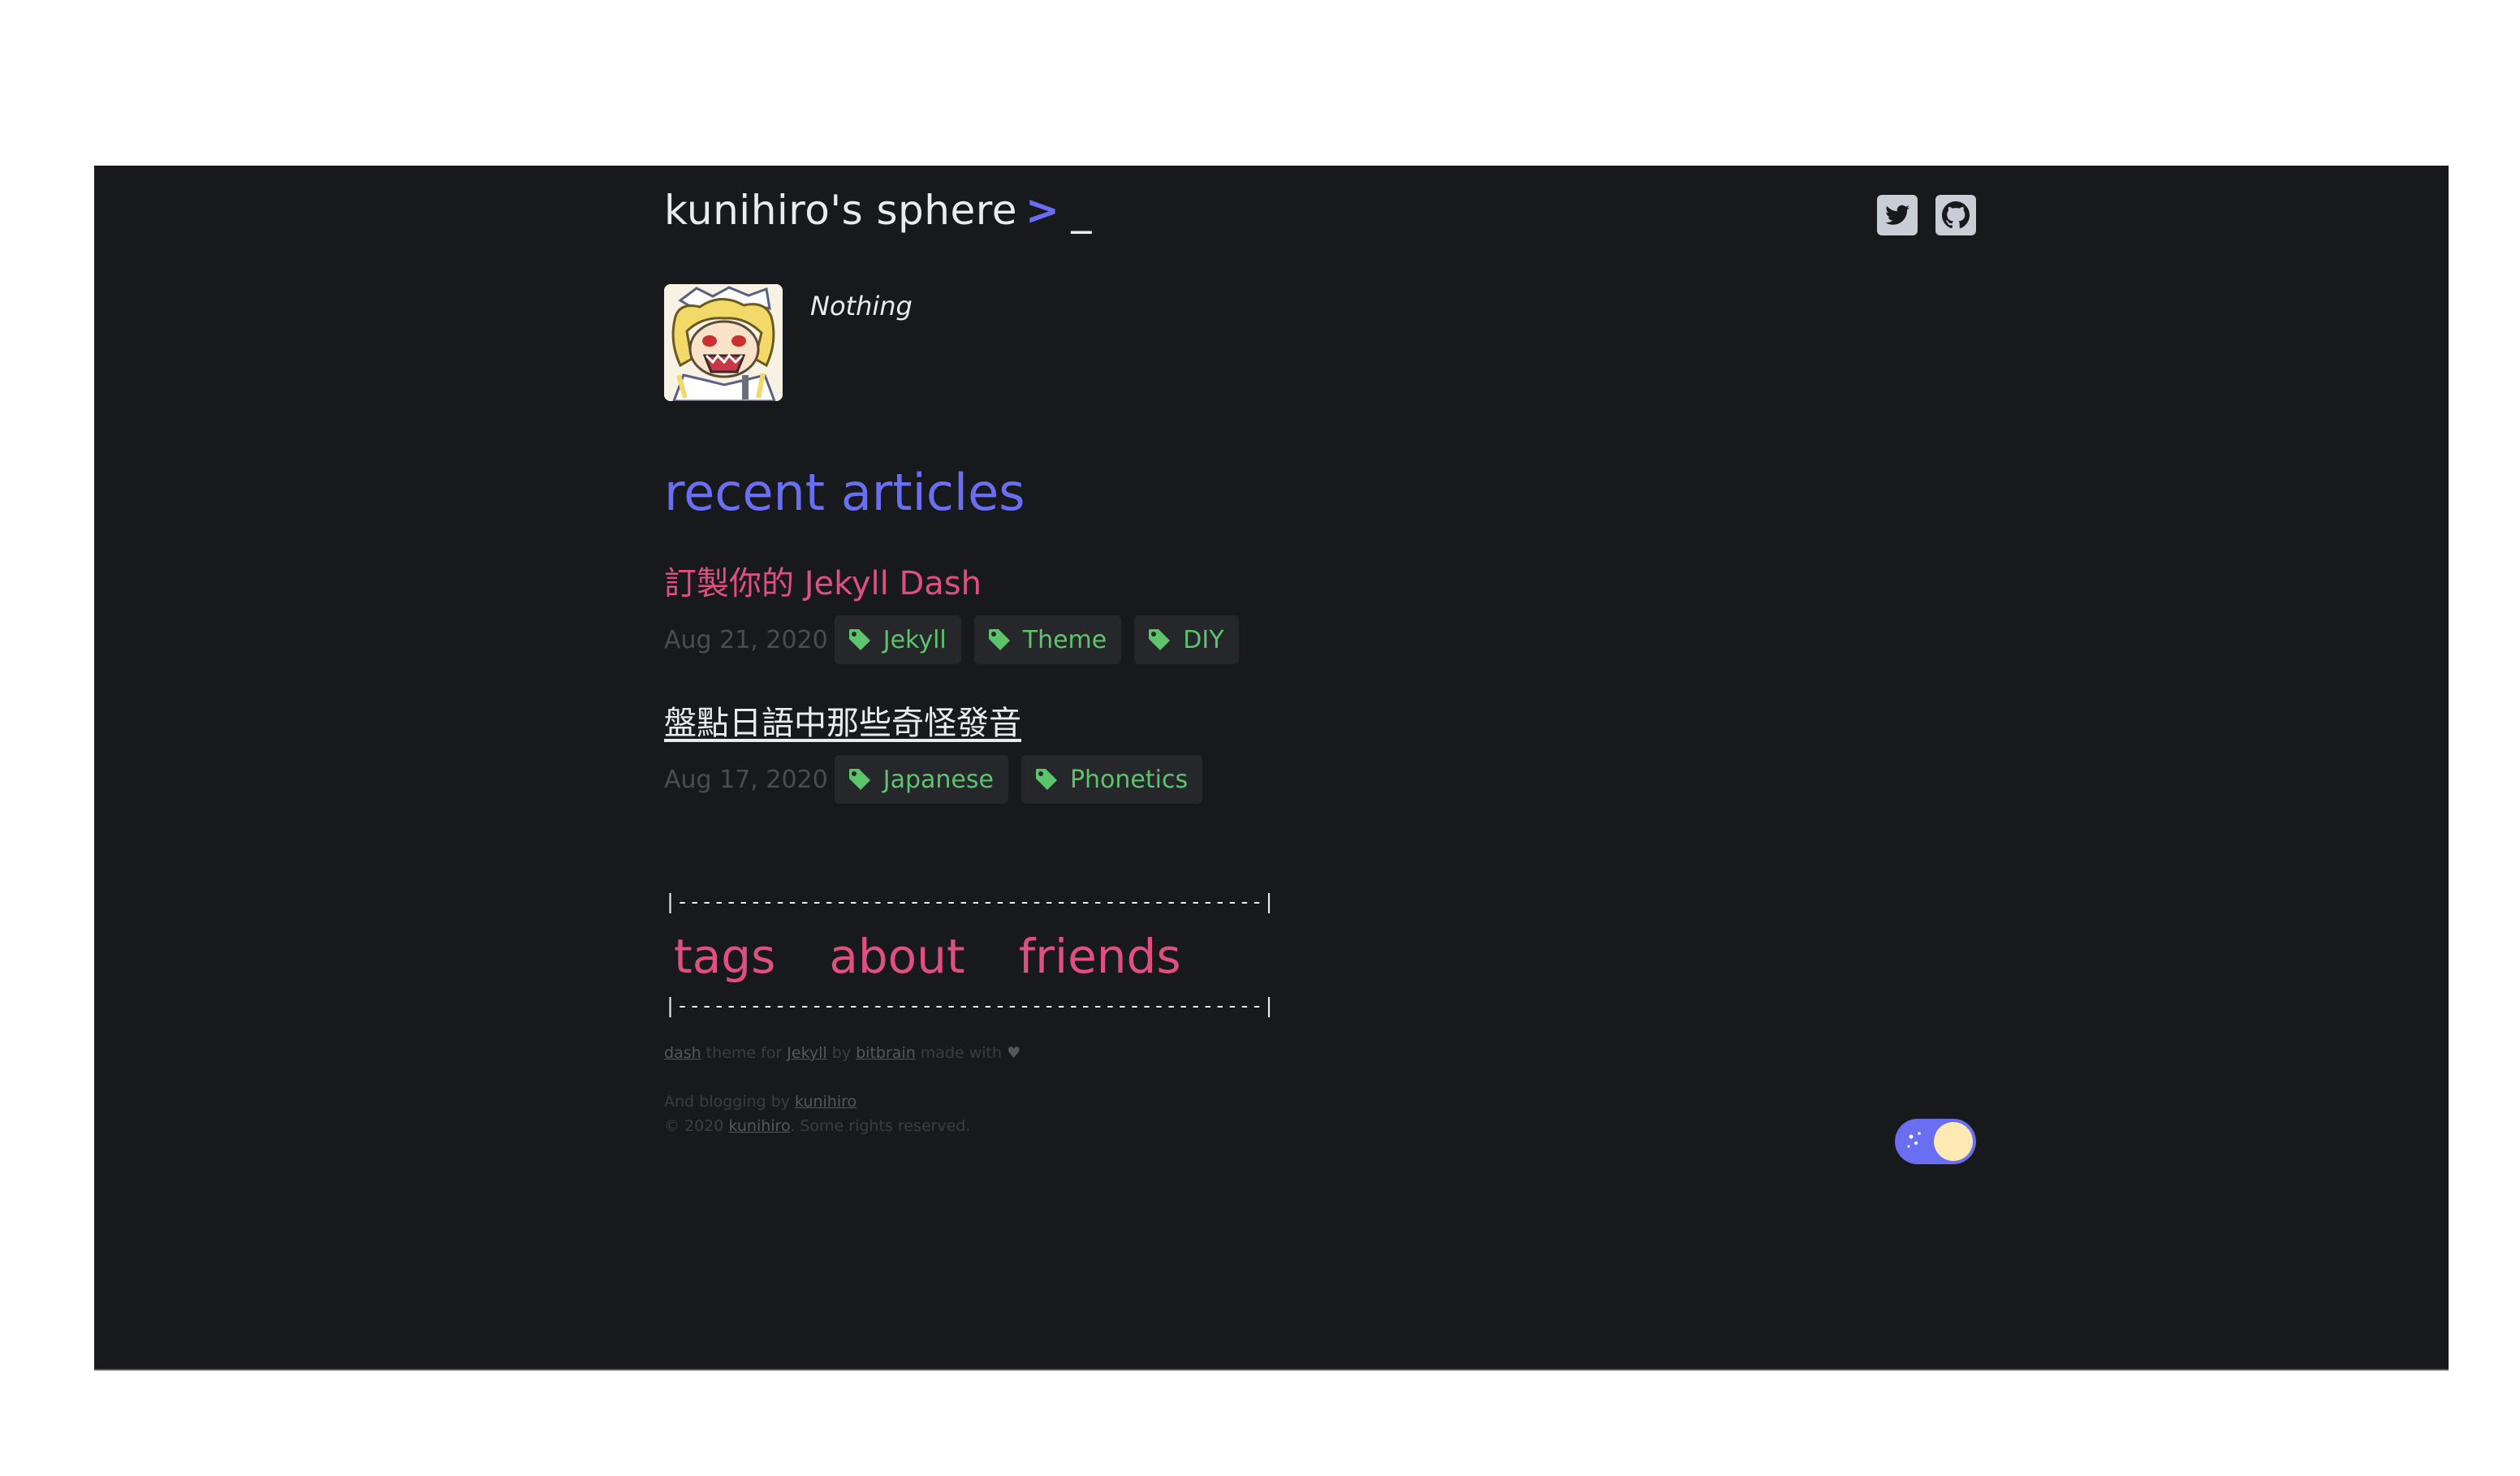 This screenshot has height=1476, width=2520. Describe the element at coordinates (1081, 210) in the screenshot. I see `blinking-cursor: _` at that location.